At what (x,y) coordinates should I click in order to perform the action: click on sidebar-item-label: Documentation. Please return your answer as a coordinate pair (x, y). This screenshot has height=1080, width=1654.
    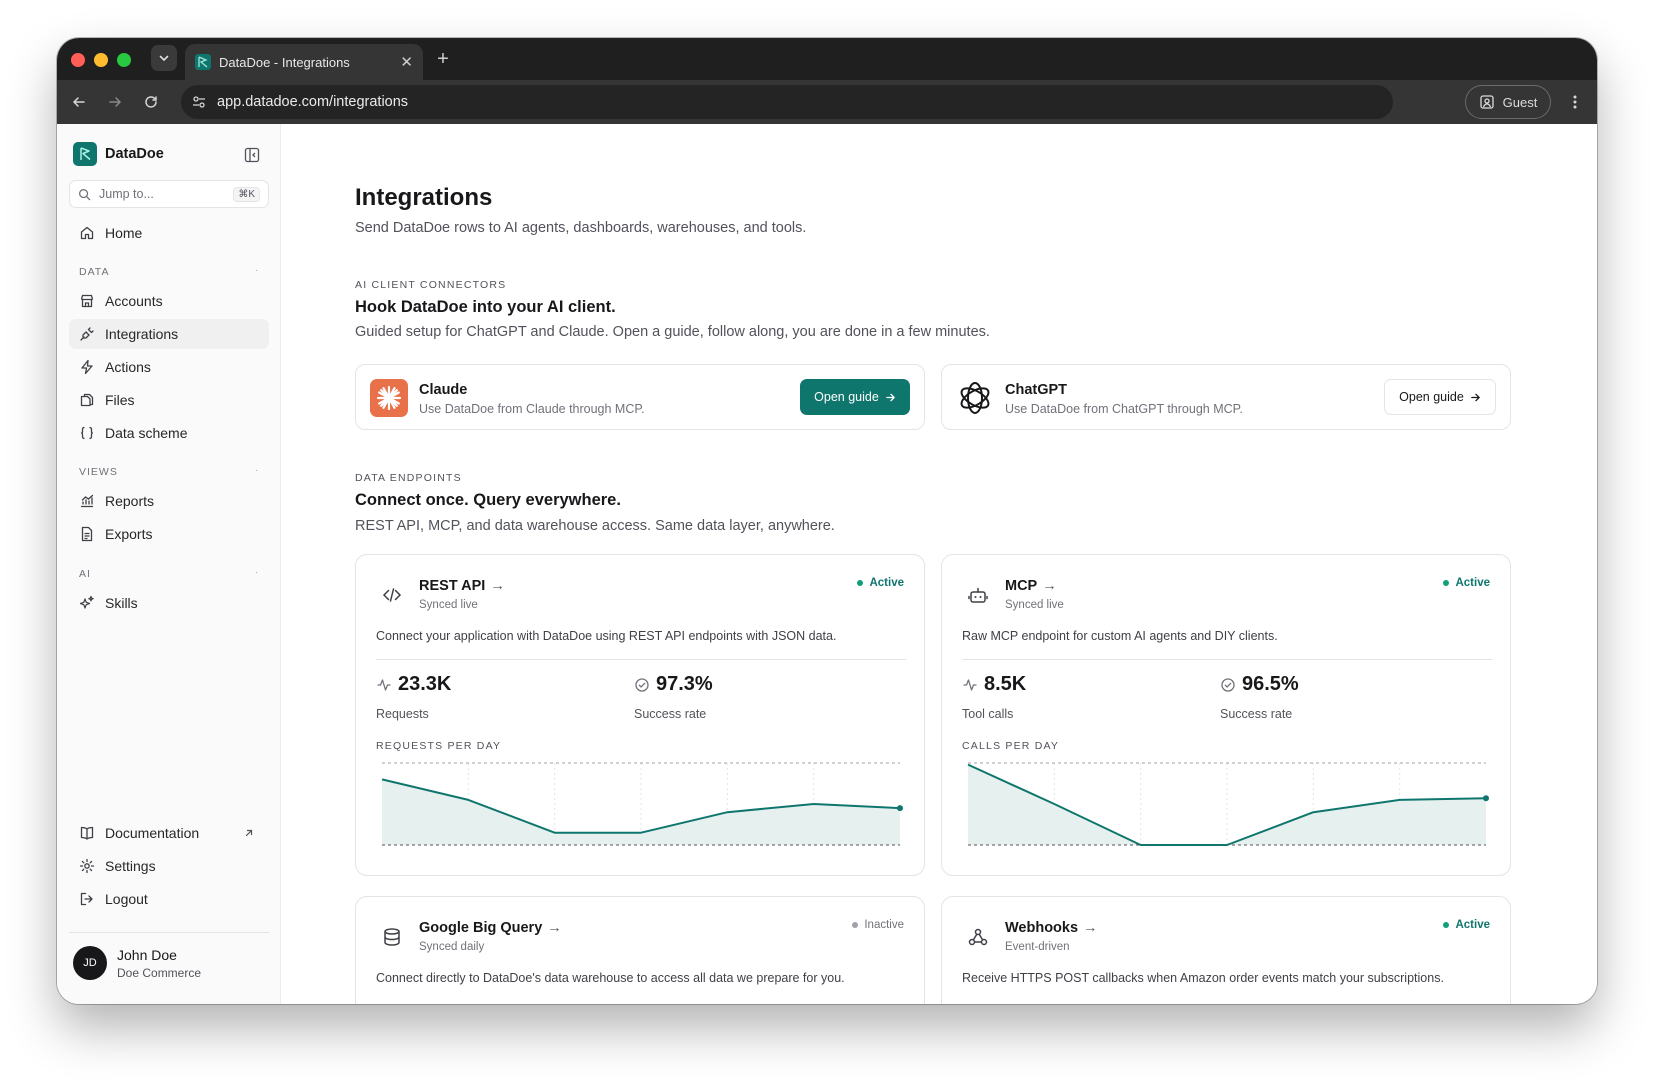
    Looking at the image, I should click on (152, 833).